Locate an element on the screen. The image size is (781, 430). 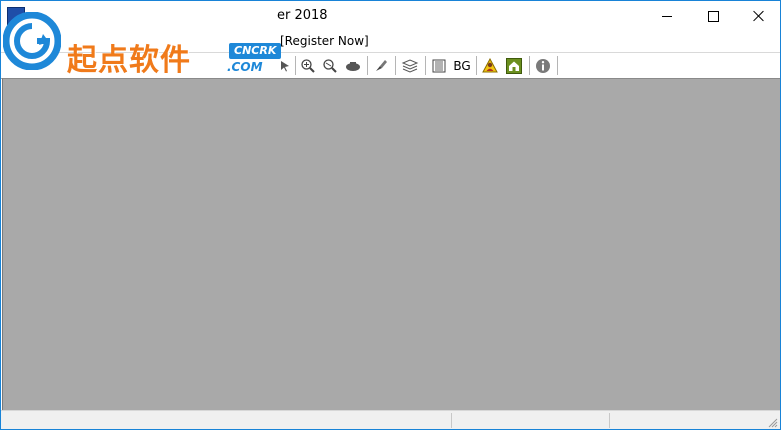
home-icon is located at coordinates (514, 65).